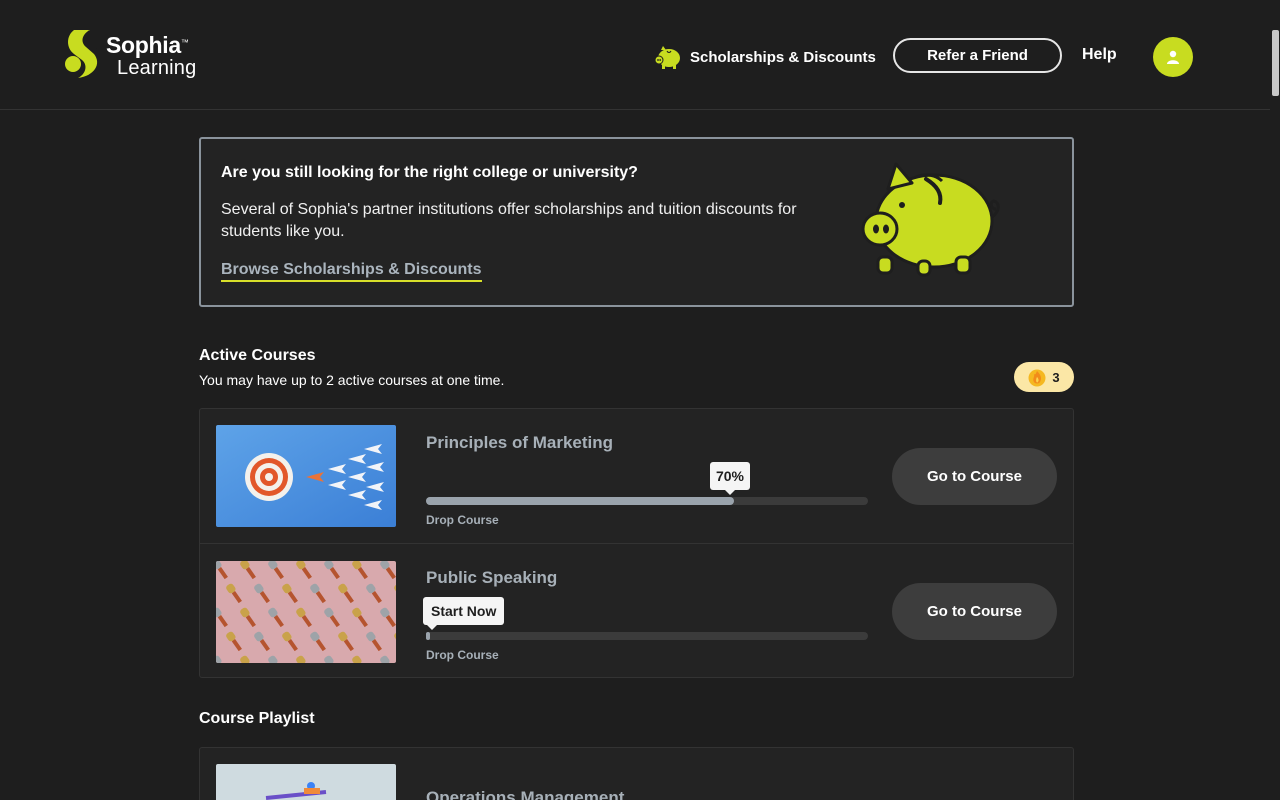 The width and height of the screenshot is (1280, 800). I want to click on progress-tooltip: 70%, so click(730, 478).